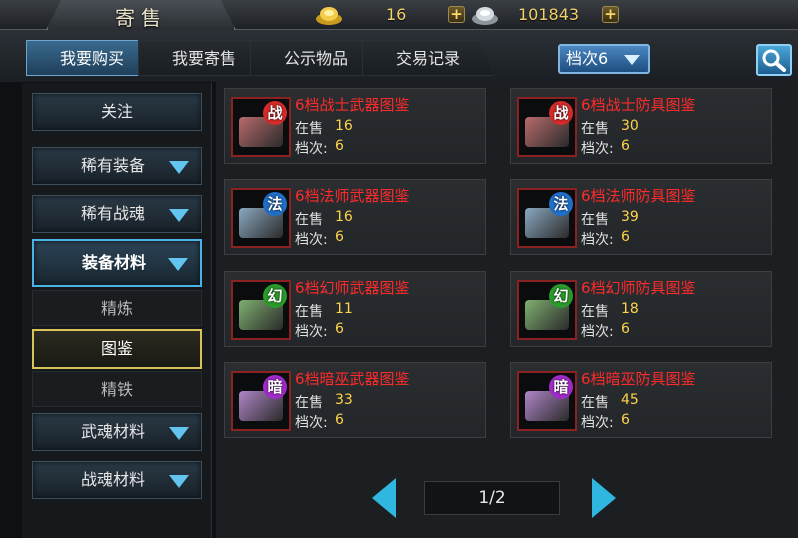 Image resolution: width=798 pixels, height=538 pixels. Describe the element at coordinates (638, 196) in the screenshot. I see `item-name: 6档法师防具图鉴` at that location.